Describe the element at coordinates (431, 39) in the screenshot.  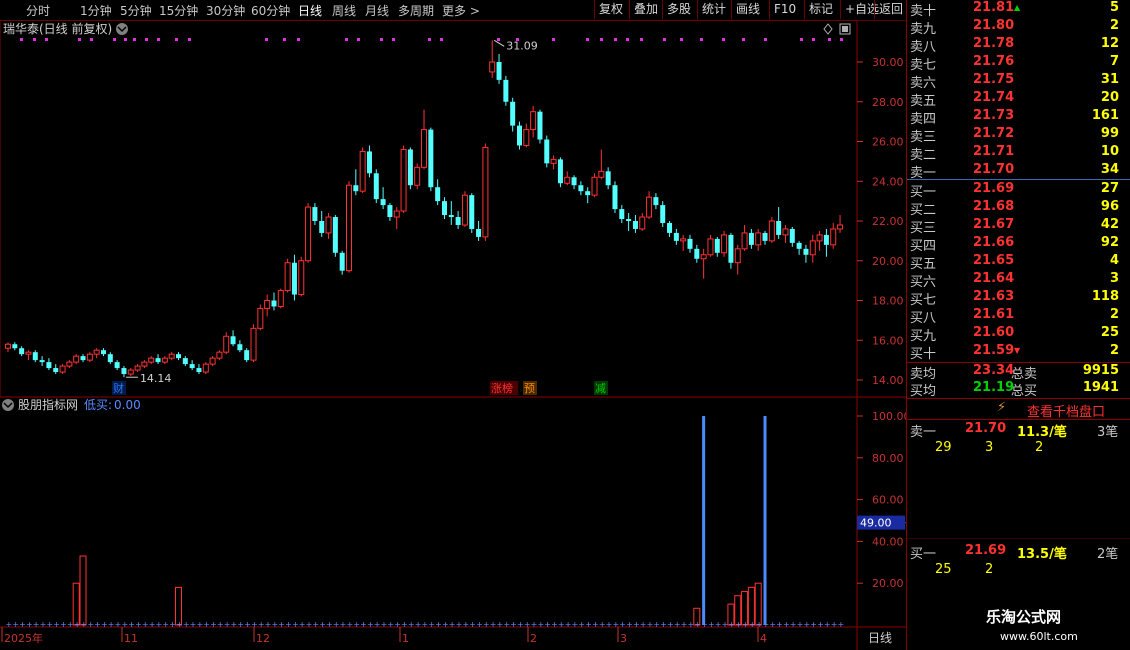
I see `signal-dot-row` at that location.